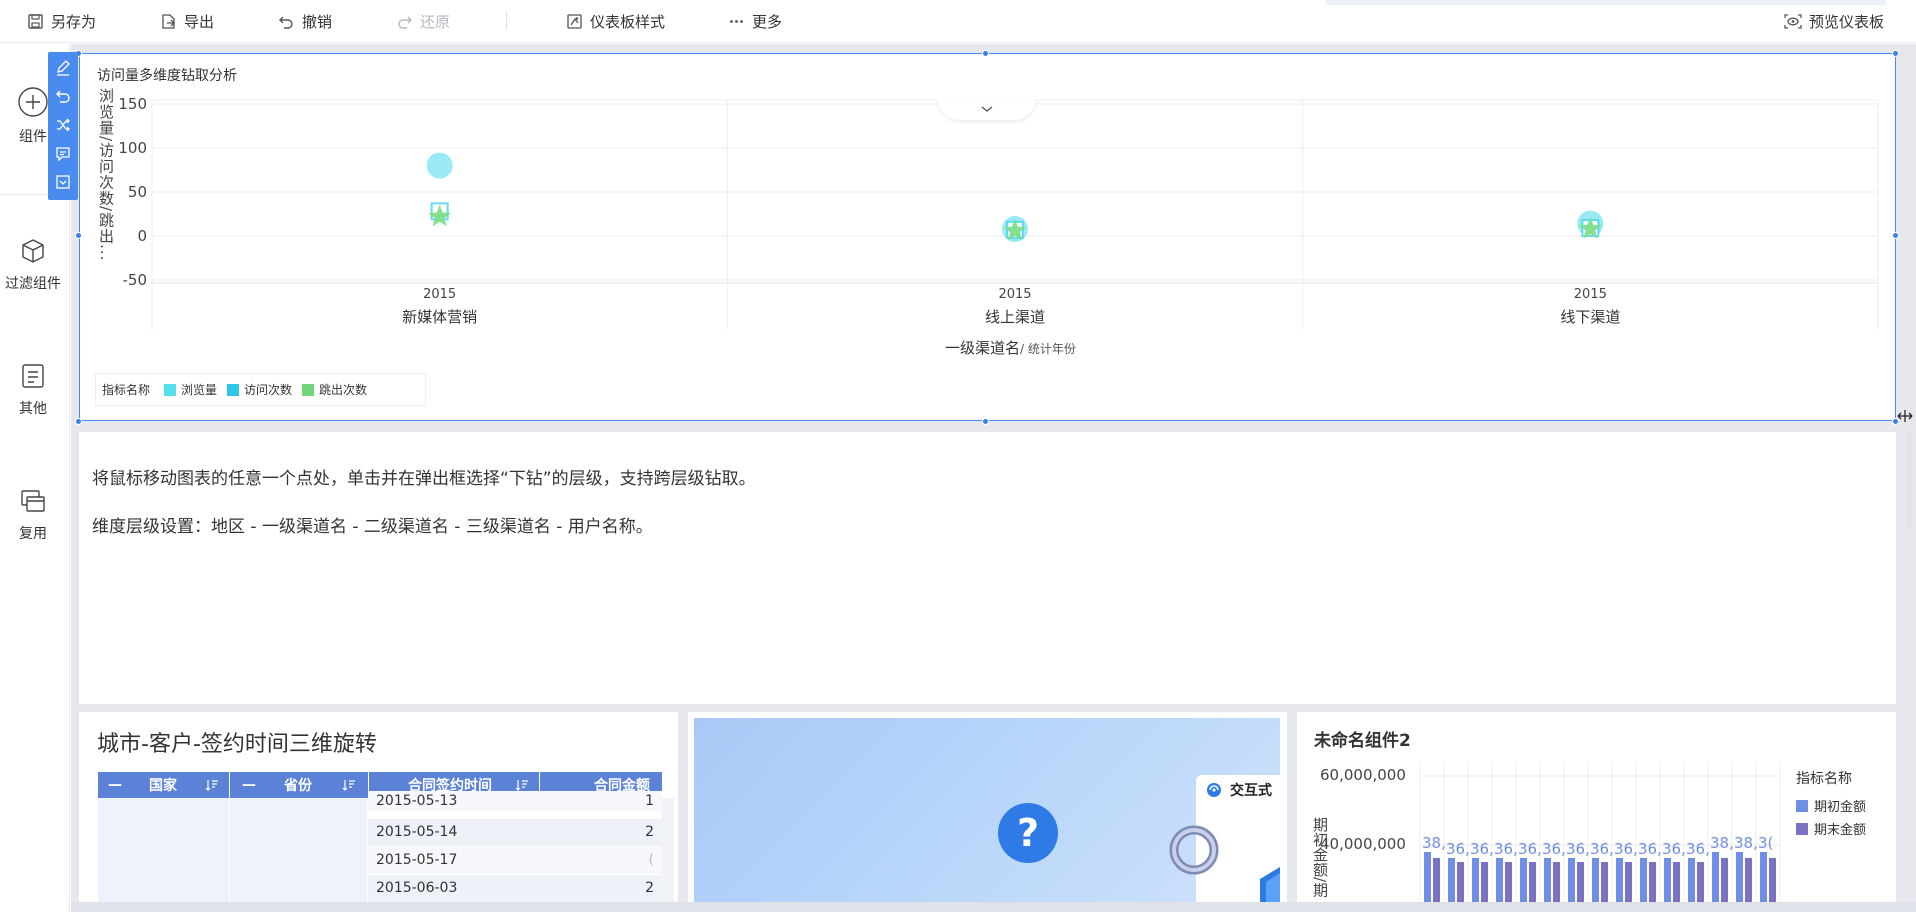 This screenshot has width=1916, height=912. I want to click on more-icon, so click(736, 21).